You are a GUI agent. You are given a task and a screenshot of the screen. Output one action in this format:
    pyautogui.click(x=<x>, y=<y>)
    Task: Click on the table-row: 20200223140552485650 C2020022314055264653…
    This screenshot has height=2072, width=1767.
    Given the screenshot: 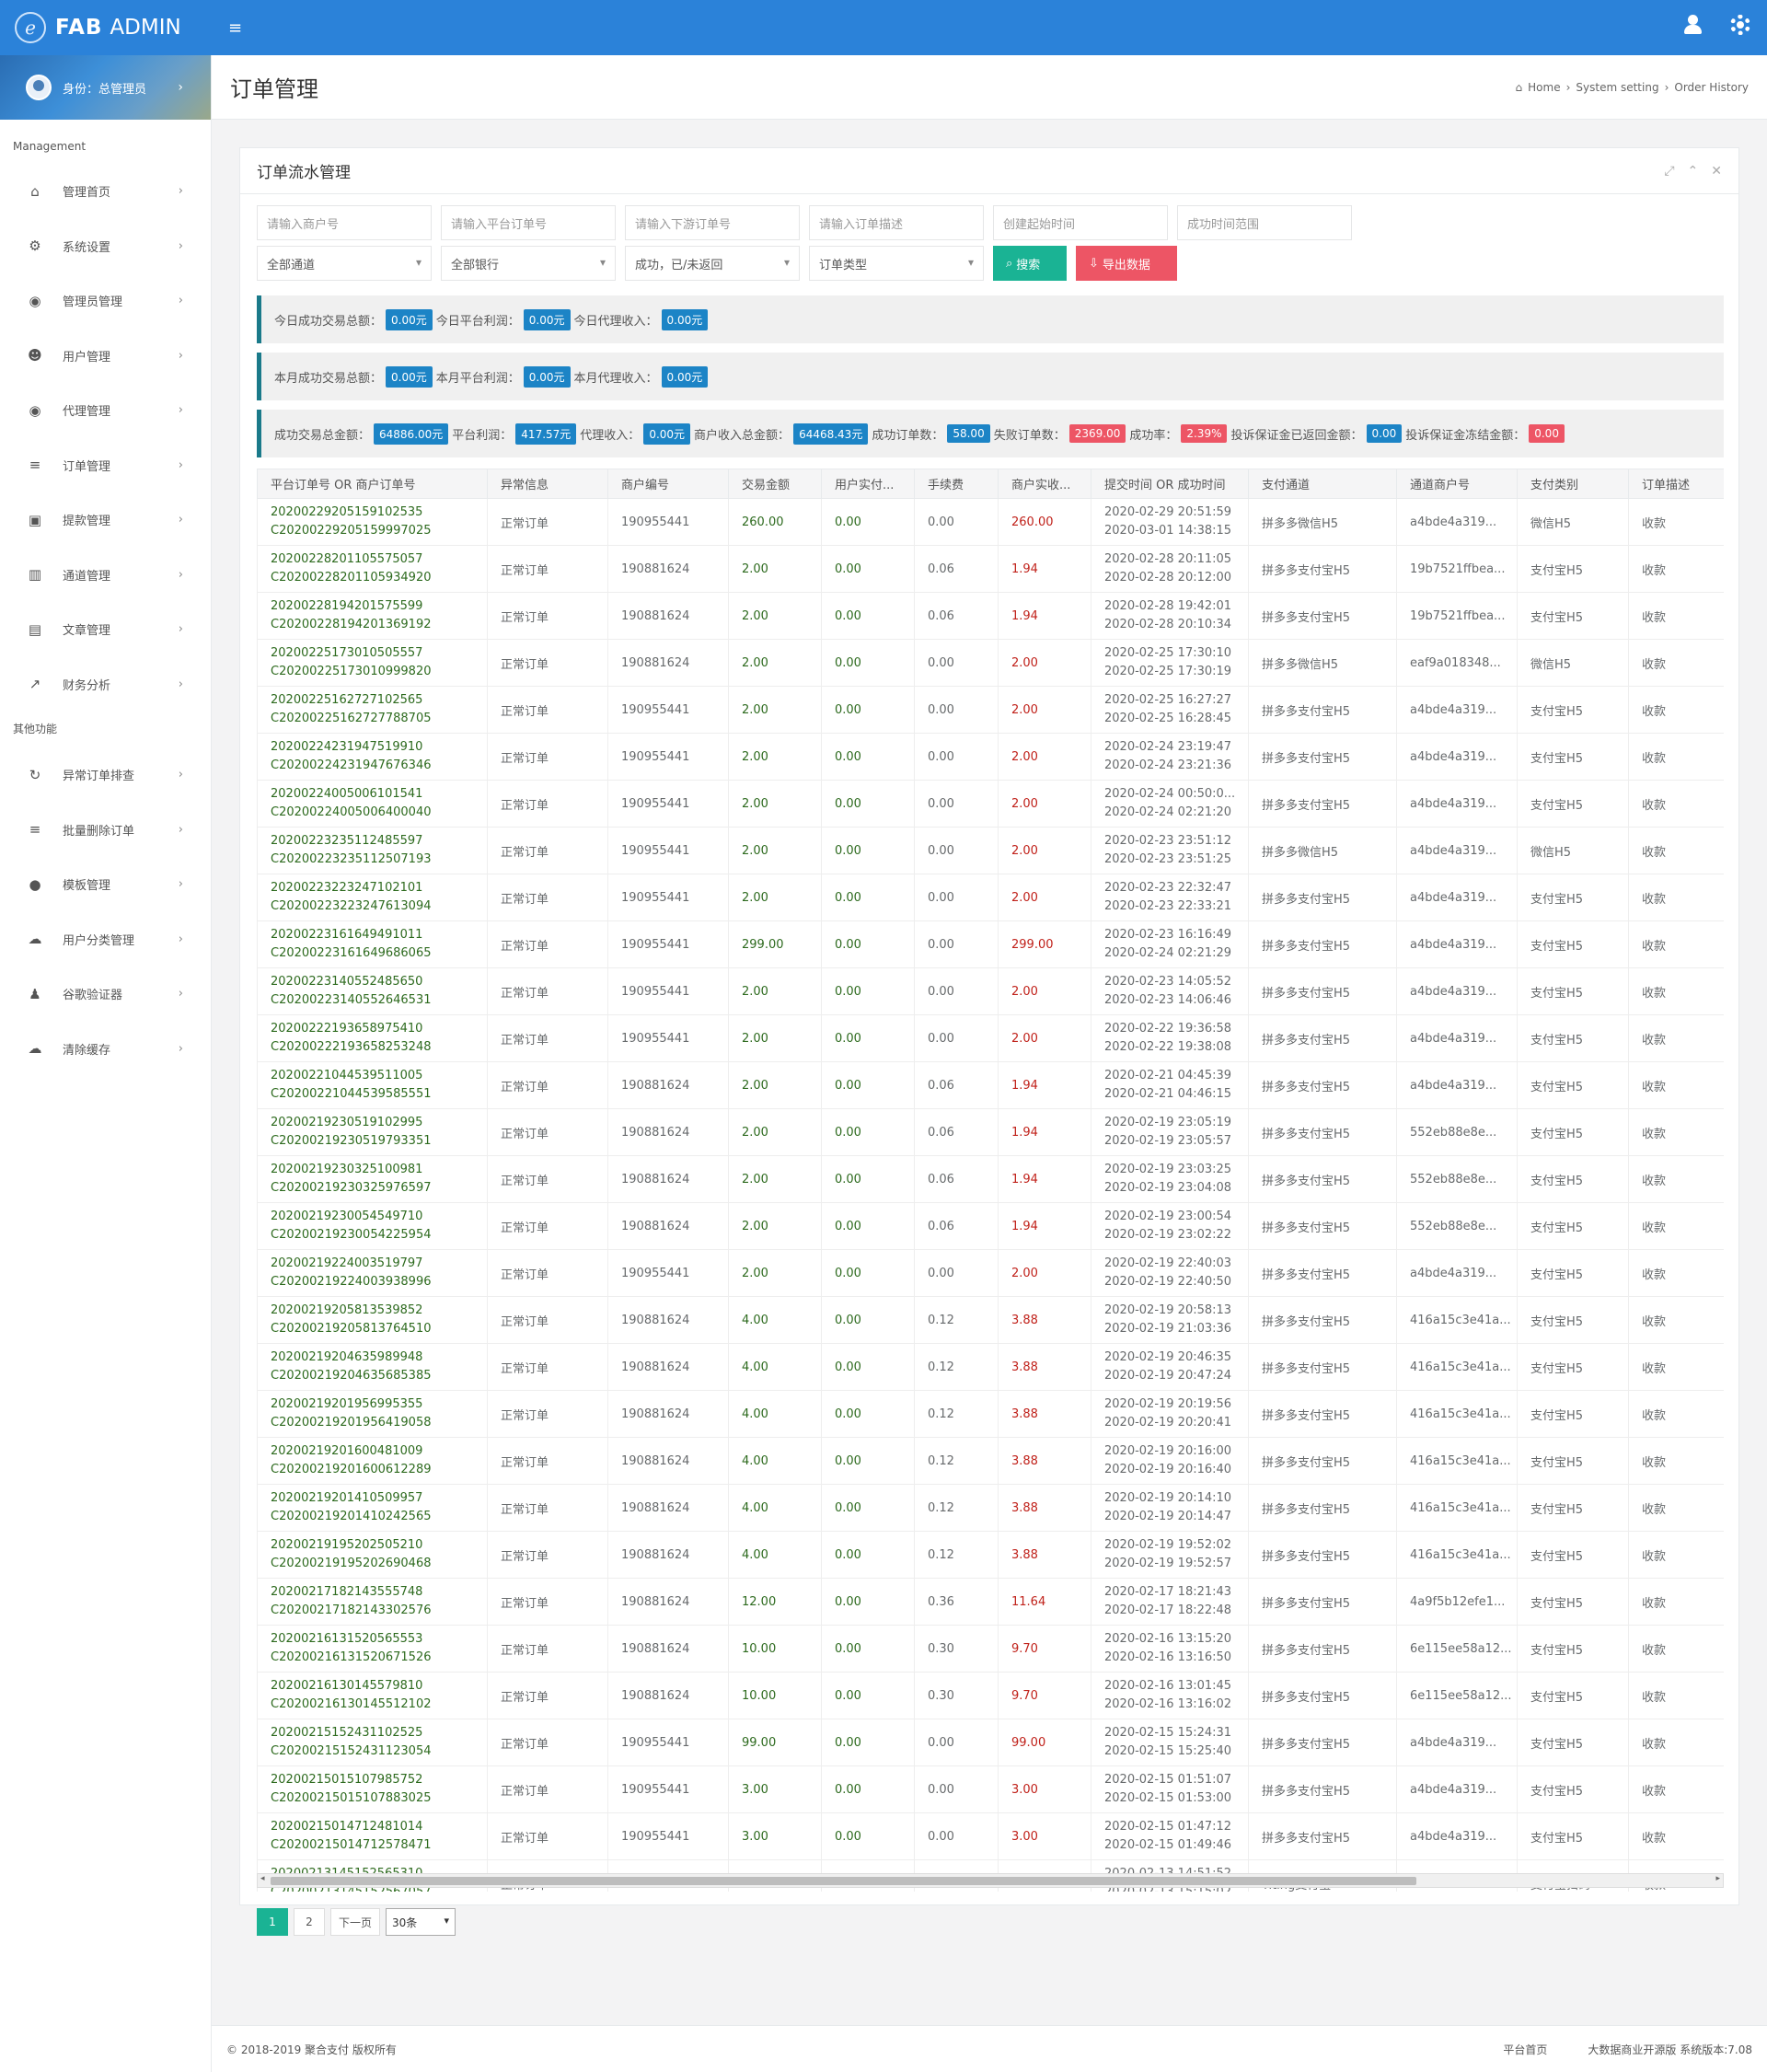 What is the action you would take?
    pyautogui.click(x=990, y=991)
    